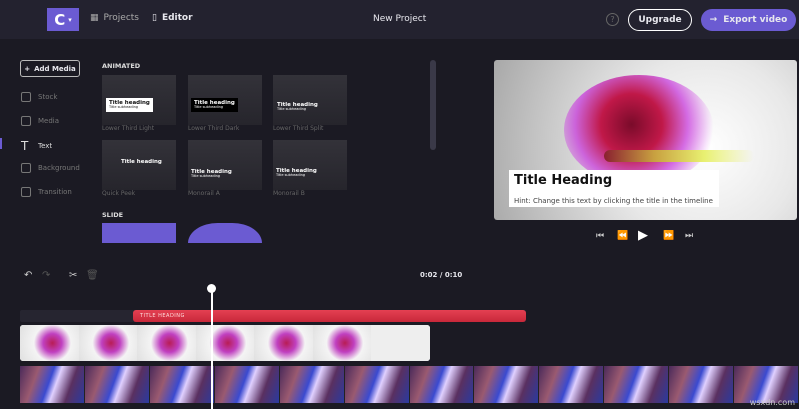 Image resolution: width=799 pixels, height=409 pixels. I want to click on preview-image, so click(639, 130).